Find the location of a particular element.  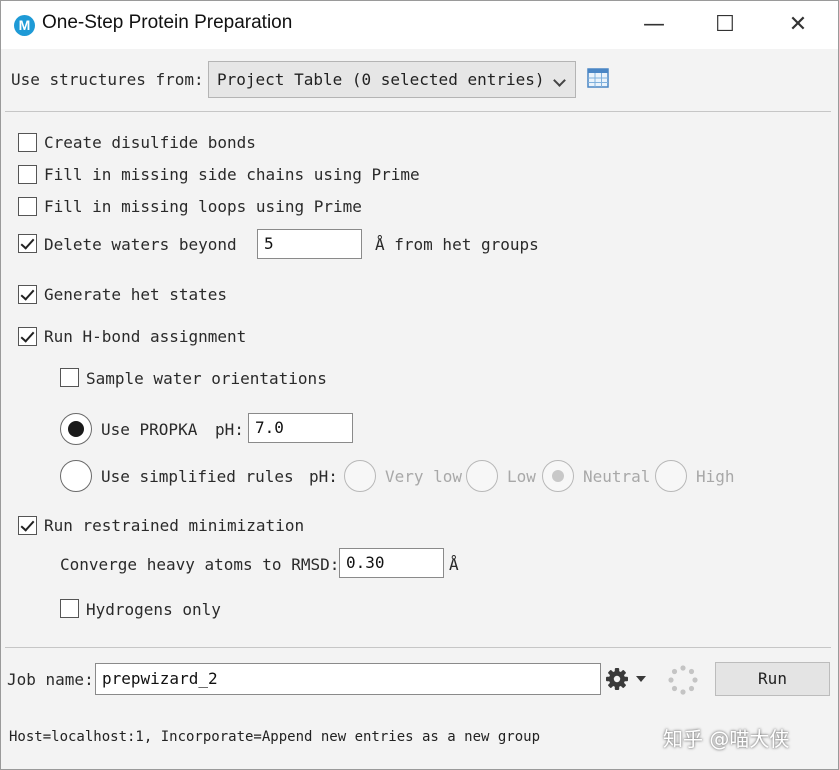

ph-neutral-radio is located at coordinates (558, 476).